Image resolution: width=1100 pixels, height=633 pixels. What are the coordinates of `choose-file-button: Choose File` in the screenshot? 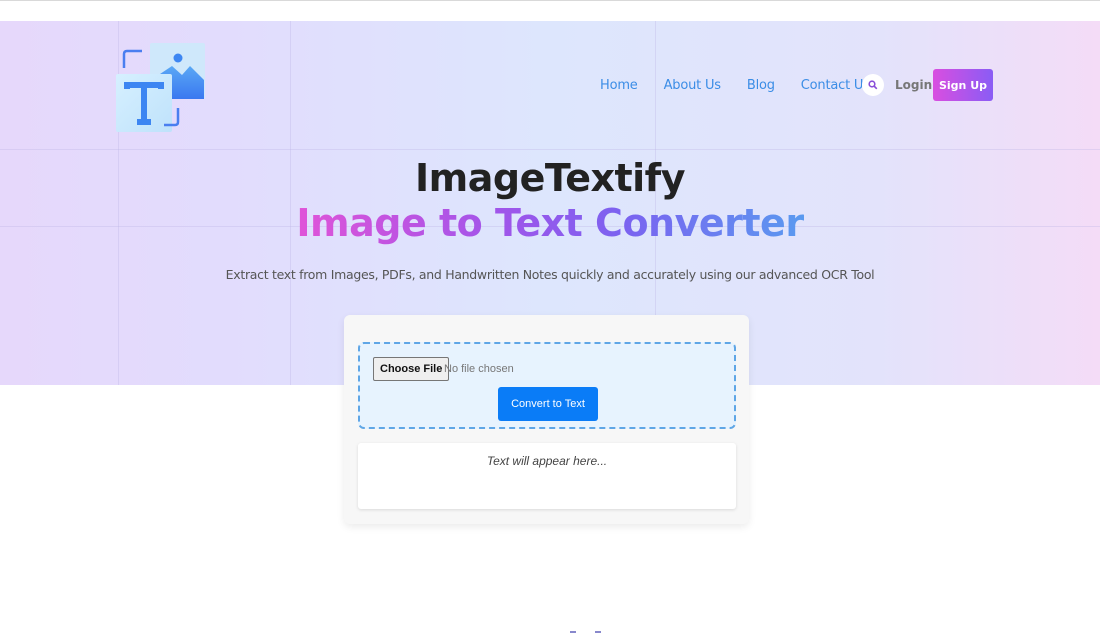 It's located at (411, 369).